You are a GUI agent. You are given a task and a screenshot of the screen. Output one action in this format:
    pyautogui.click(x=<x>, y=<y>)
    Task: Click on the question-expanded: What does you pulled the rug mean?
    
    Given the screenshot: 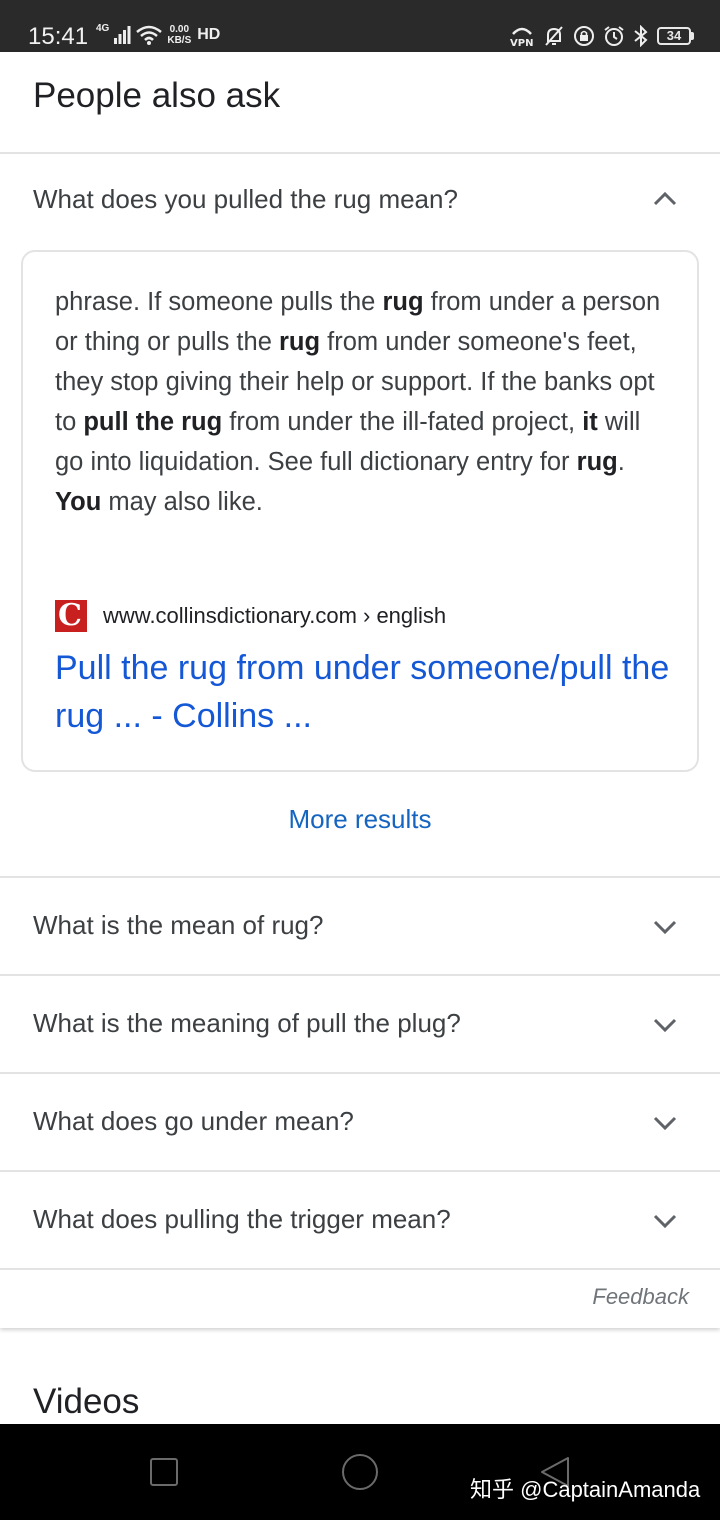 What is the action you would take?
    pyautogui.click(x=360, y=202)
    